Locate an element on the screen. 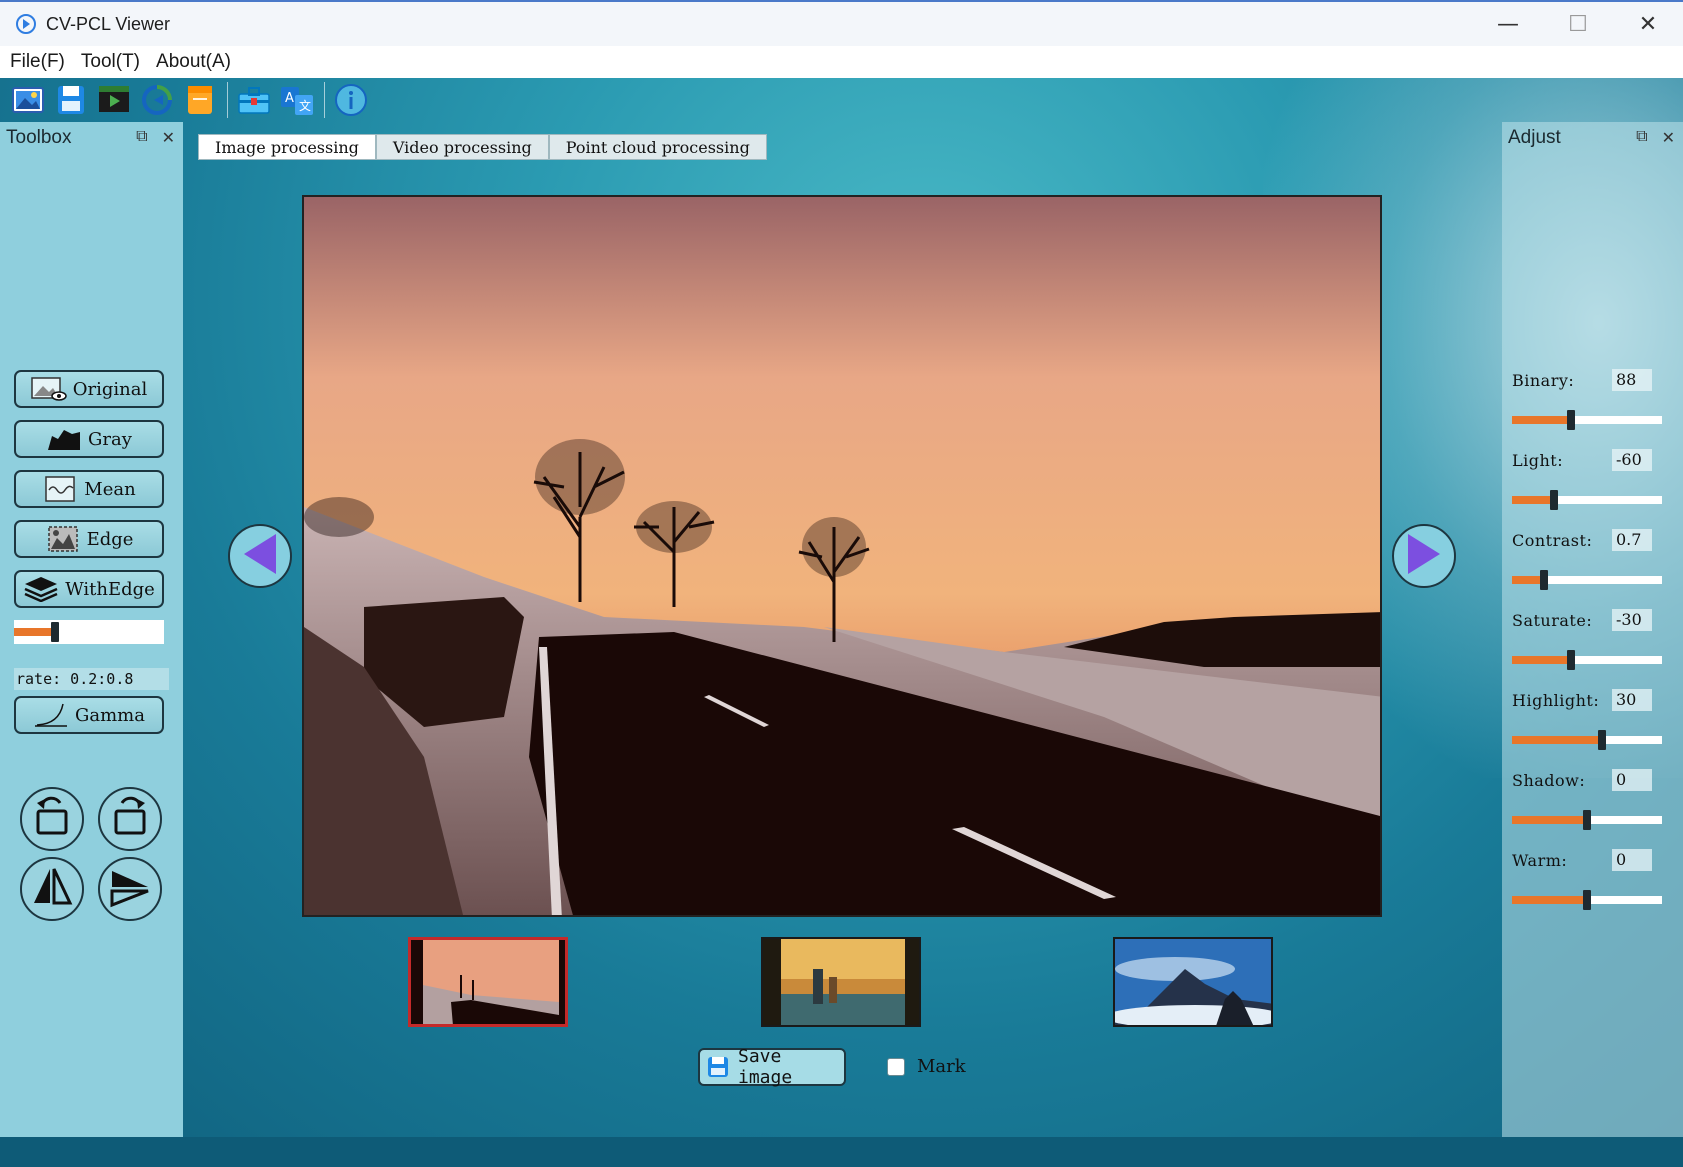 The width and height of the screenshot is (1683, 1167). window-controls: — ☐ ✕ is located at coordinates (1578, 24).